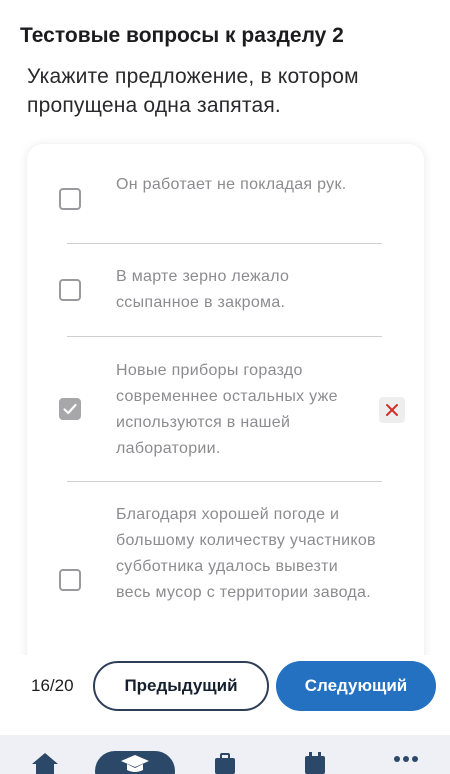  I want to click on home-icon, so click(45, 763).